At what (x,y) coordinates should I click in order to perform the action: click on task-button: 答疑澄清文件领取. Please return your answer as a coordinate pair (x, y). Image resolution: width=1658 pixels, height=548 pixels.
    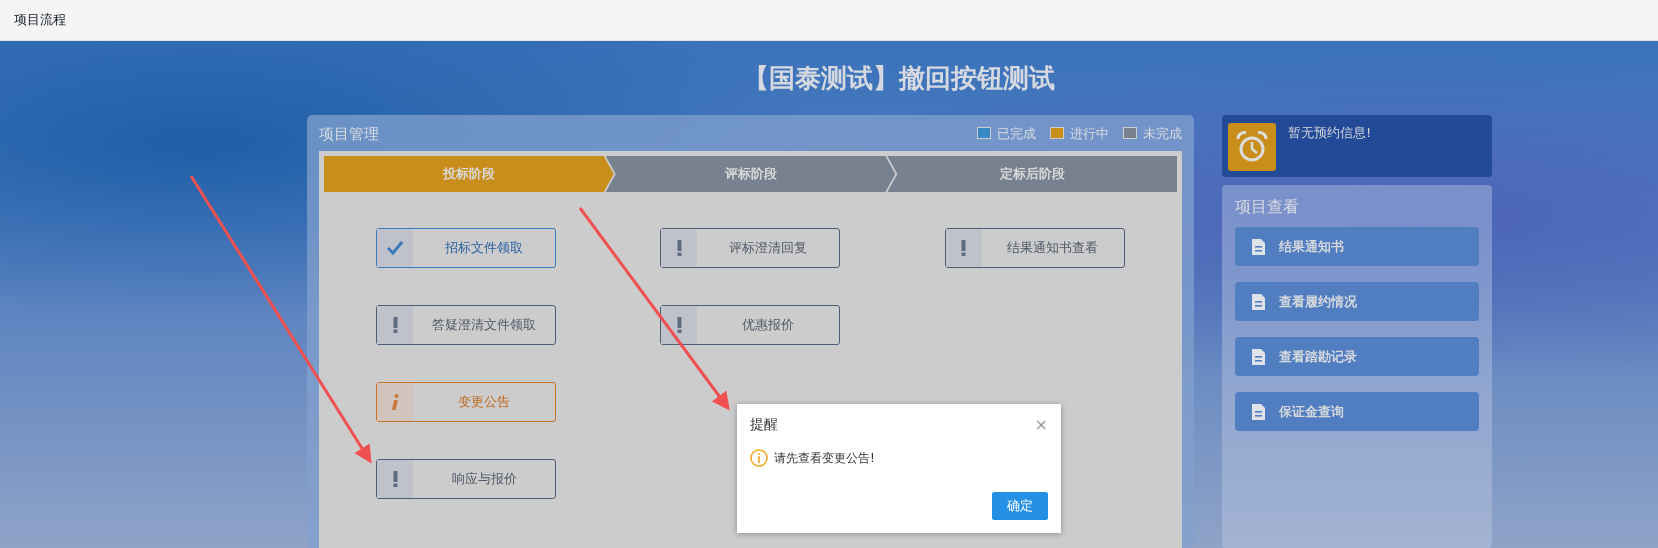
    Looking at the image, I should click on (466, 325).